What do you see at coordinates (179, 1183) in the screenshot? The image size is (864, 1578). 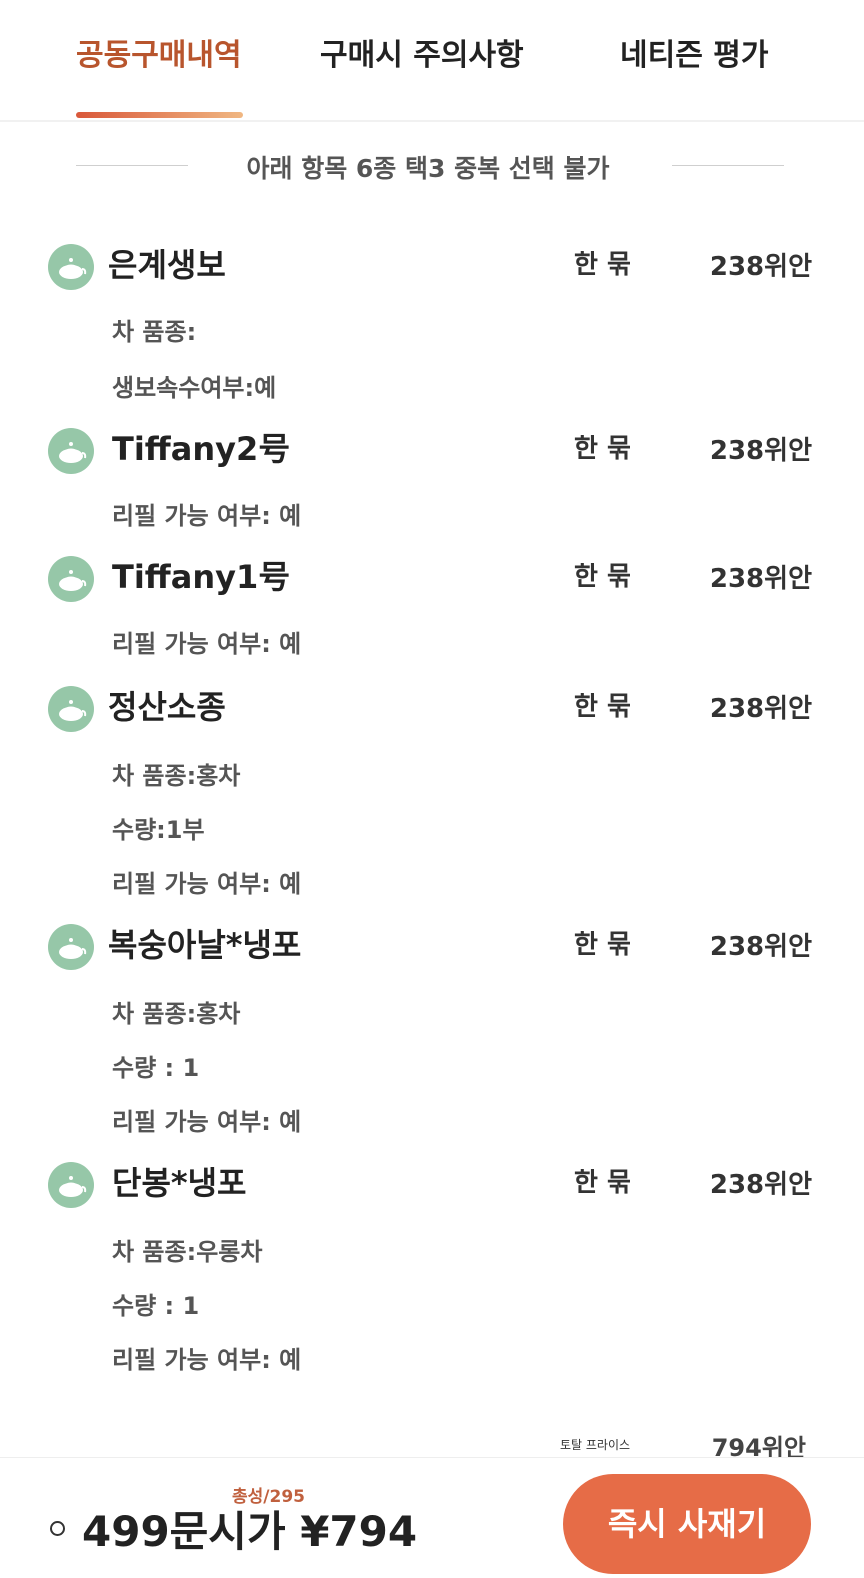 I see `item-name: 단봉*냉포` at bounding box center [179, 1183].